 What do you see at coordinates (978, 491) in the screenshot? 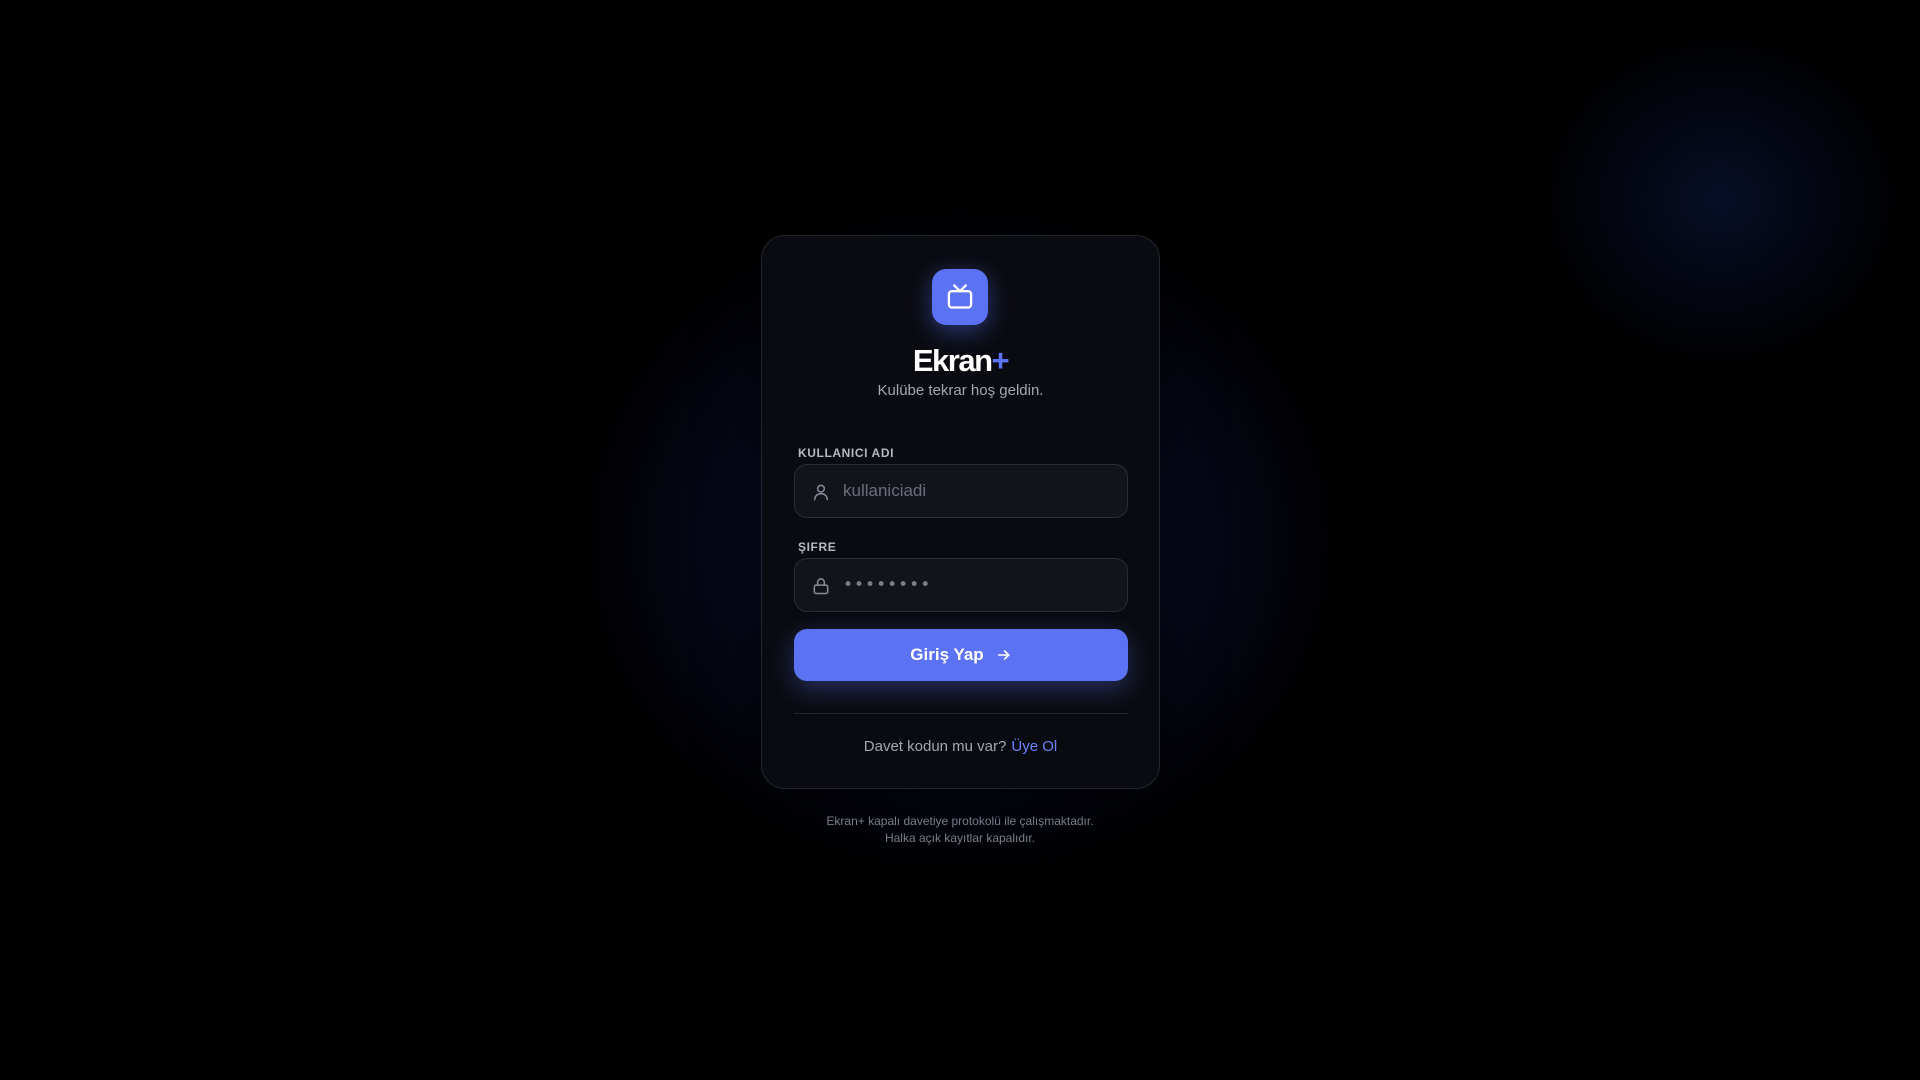
I see `username-input` at bounding box center [978, 491].